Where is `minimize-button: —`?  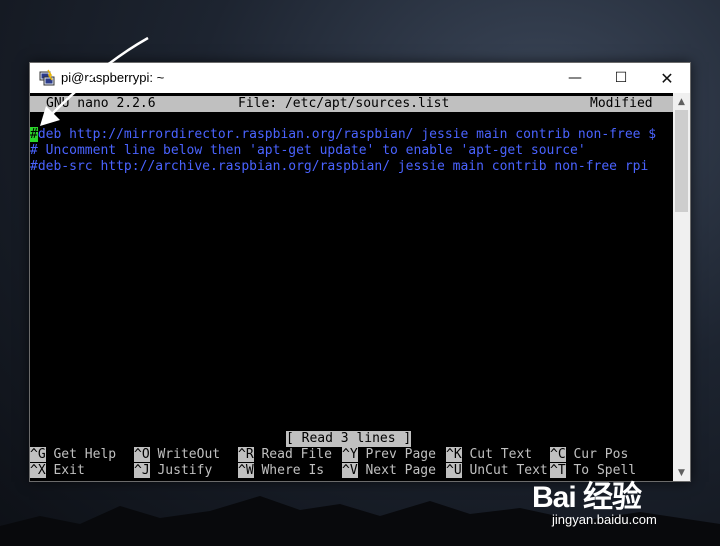
minimize-button: — is located at coordinates (575, 78).